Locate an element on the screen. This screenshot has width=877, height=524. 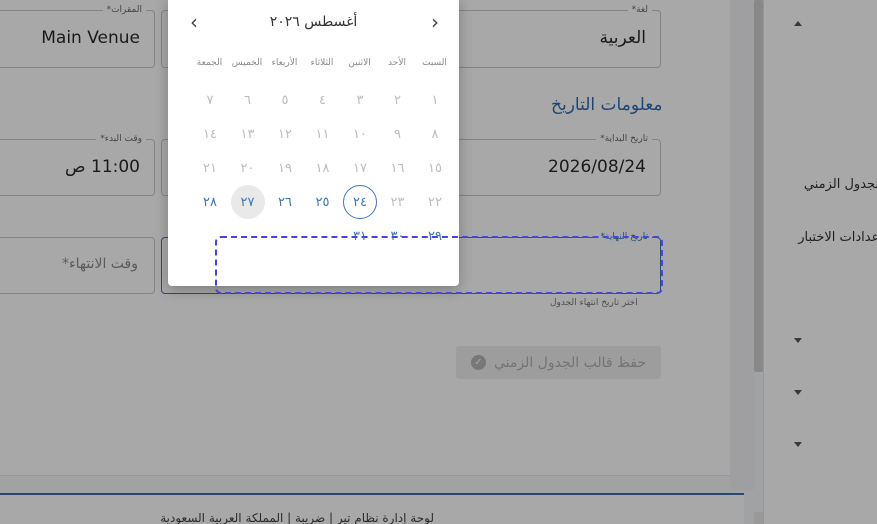
calendar-day: ١٧ is located at coordinates (360, 168).